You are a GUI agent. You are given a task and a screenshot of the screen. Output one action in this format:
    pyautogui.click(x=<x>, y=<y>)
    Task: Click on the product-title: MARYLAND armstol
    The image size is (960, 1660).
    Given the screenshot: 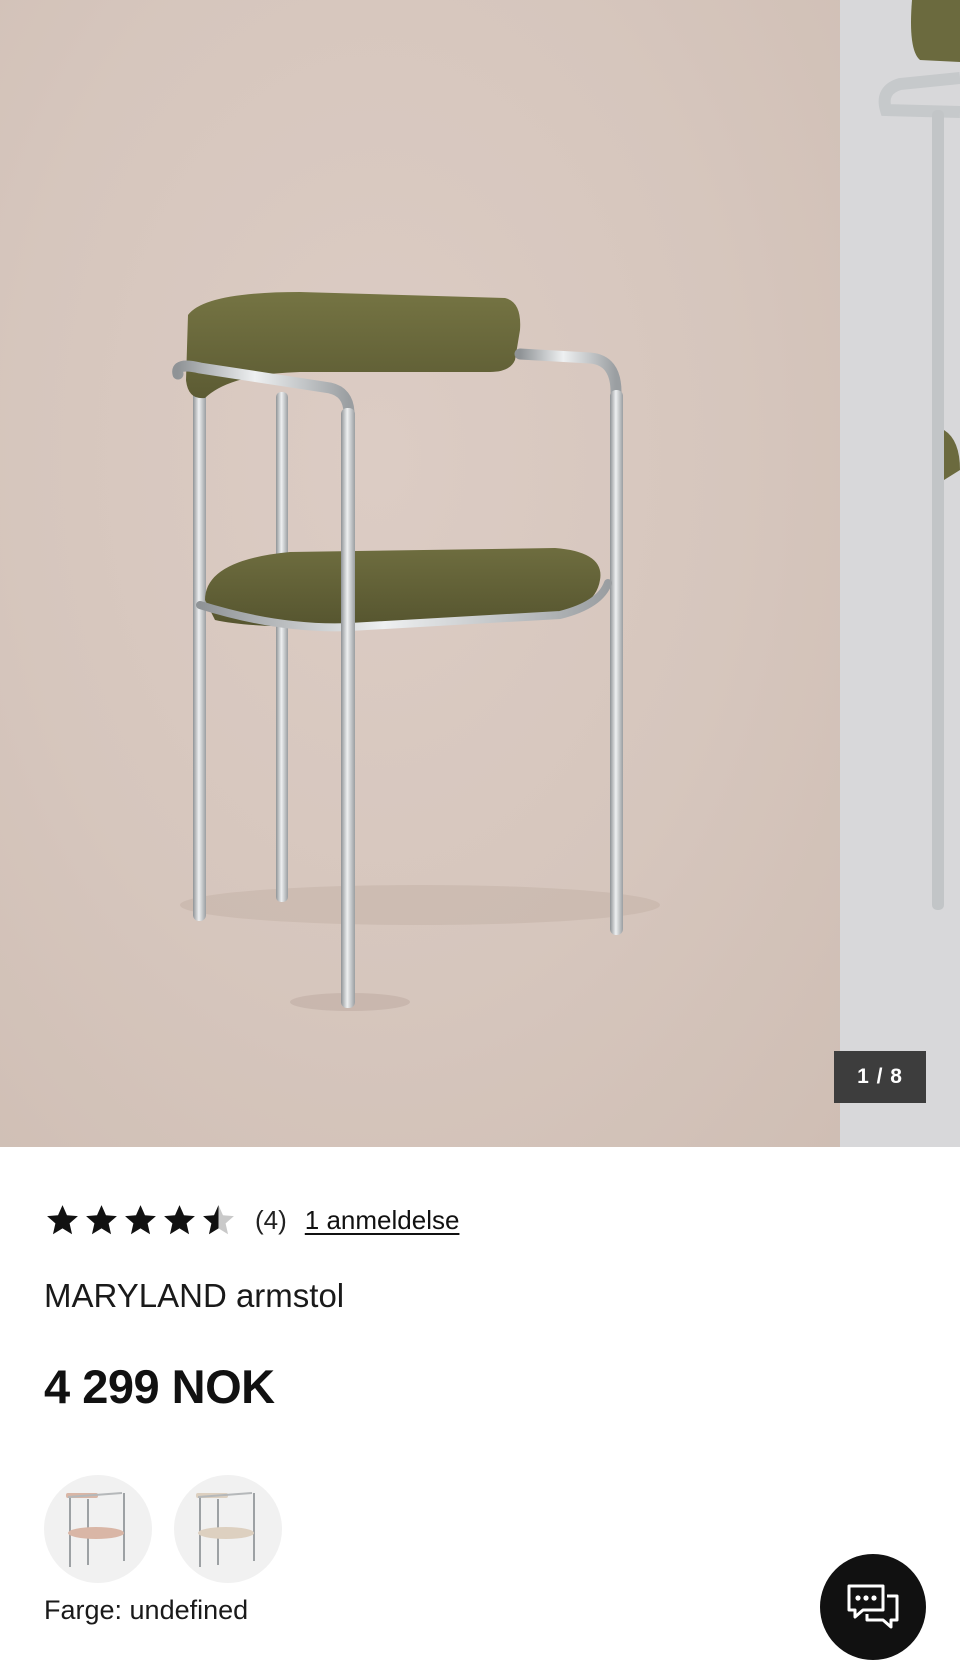 What is the action you would take?
    pyautogui.click(x=194, y=1295)
    